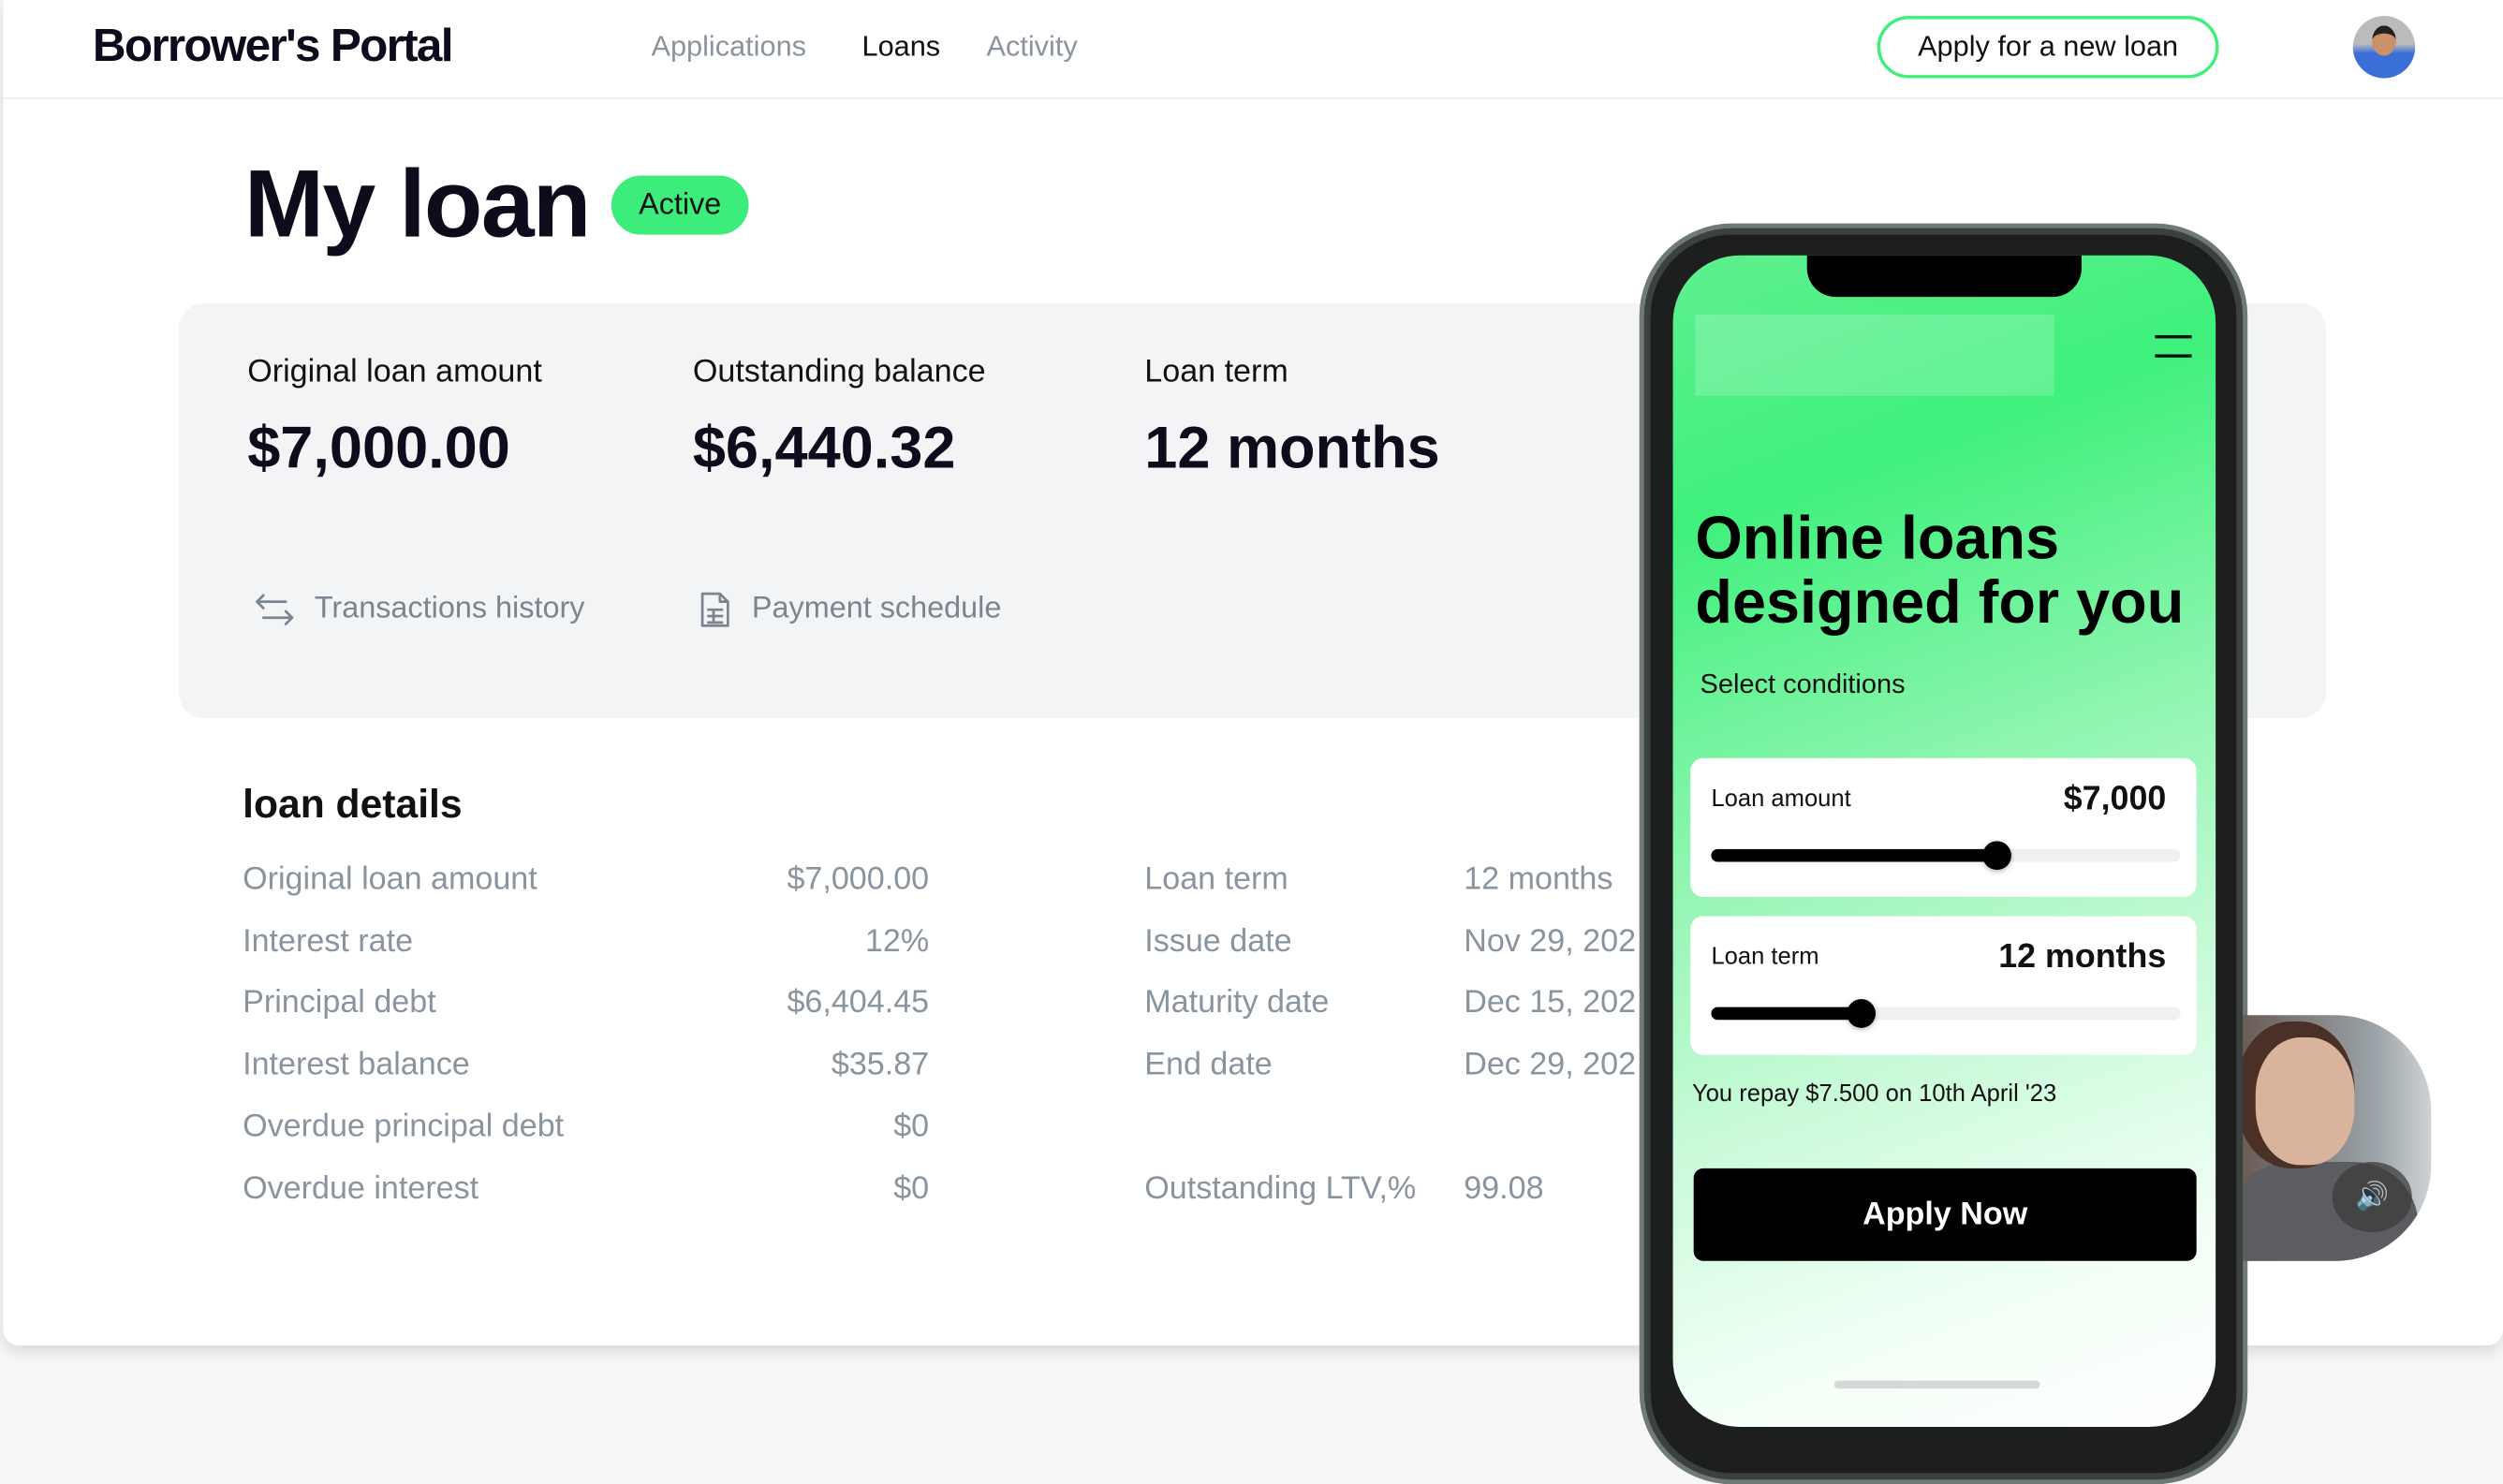 The width and height of the screenshot is (2503, 1484). I want to click on document-icon, so click(714, 609).